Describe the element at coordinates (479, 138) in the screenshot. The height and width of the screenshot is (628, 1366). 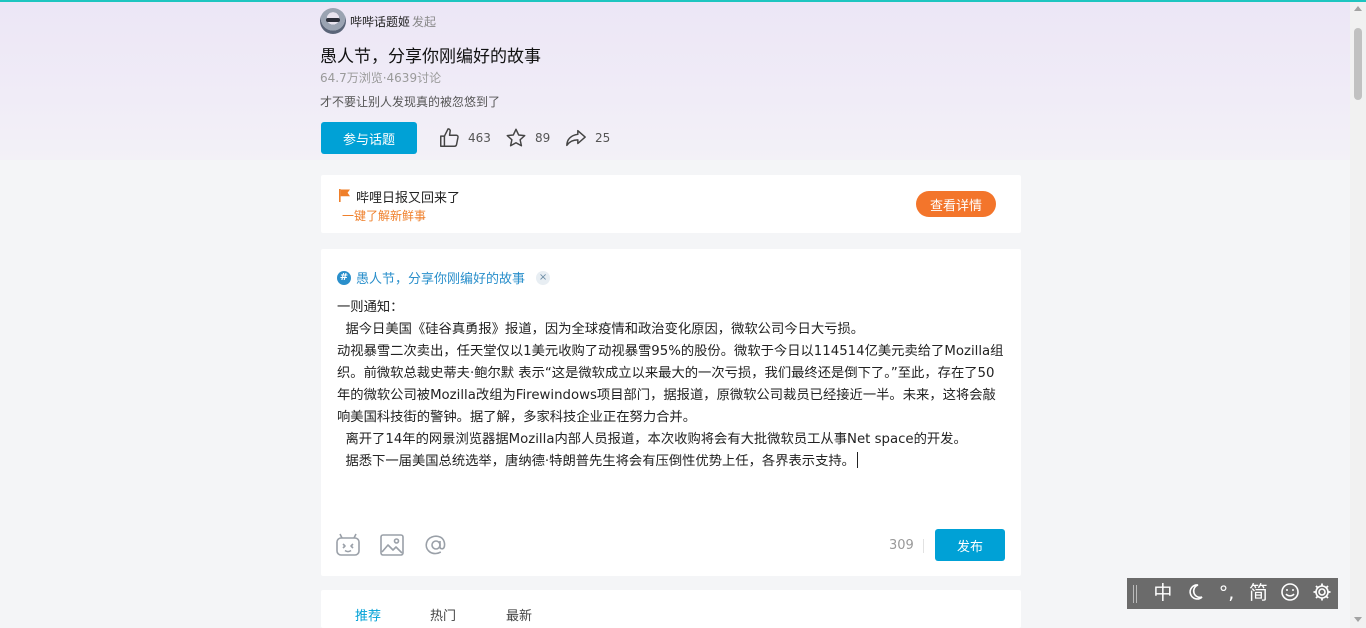
I see `like-count: 463` at that location.